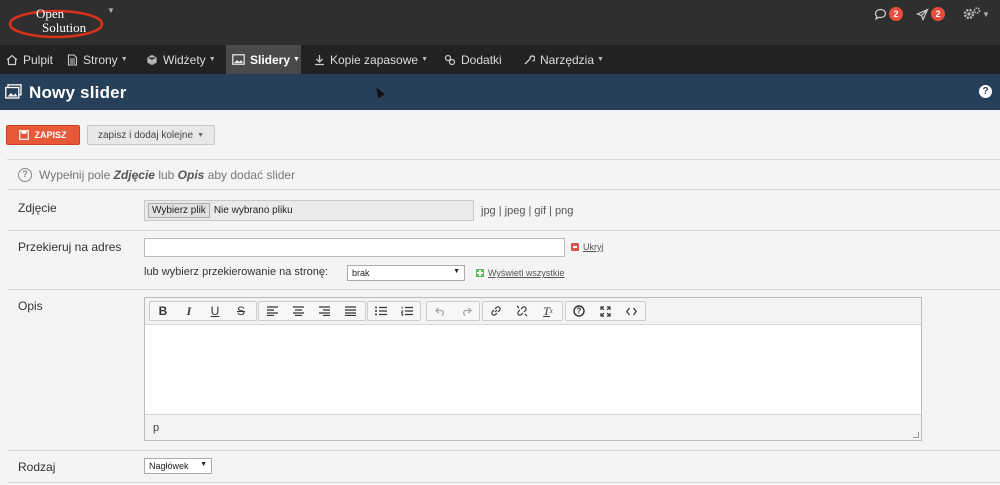 The width and height of the screenshot is (1000, 485). I want to click on nav-item-narzedzia: Narzędzia ▼, so click(563, 59).